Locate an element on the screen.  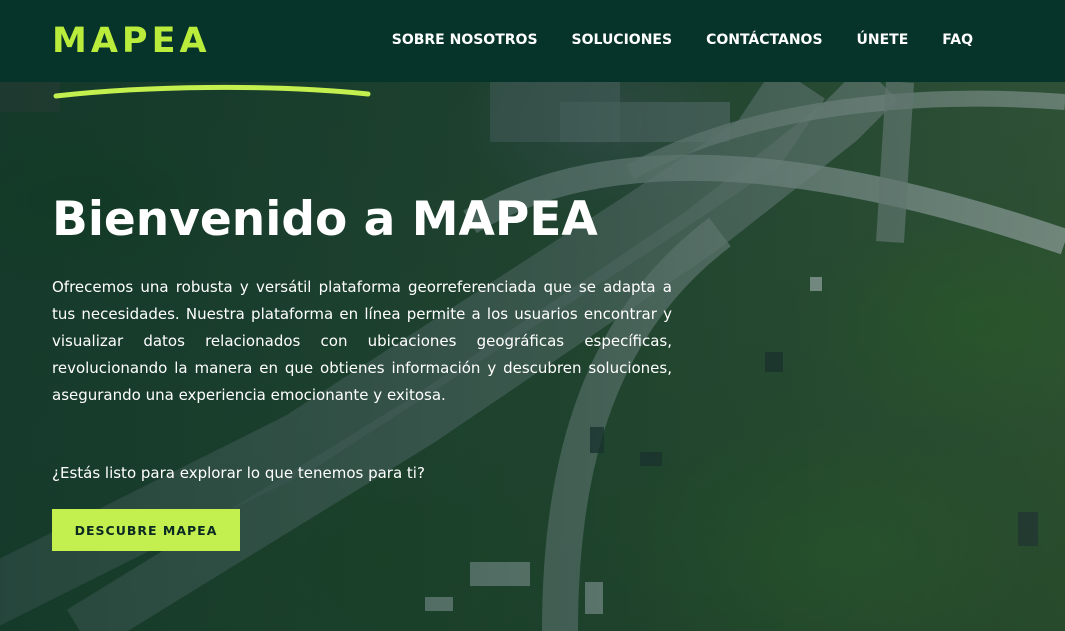
descubre-mapea-button: DESCUBRE MAPEA is located at coordinates (146, 530).